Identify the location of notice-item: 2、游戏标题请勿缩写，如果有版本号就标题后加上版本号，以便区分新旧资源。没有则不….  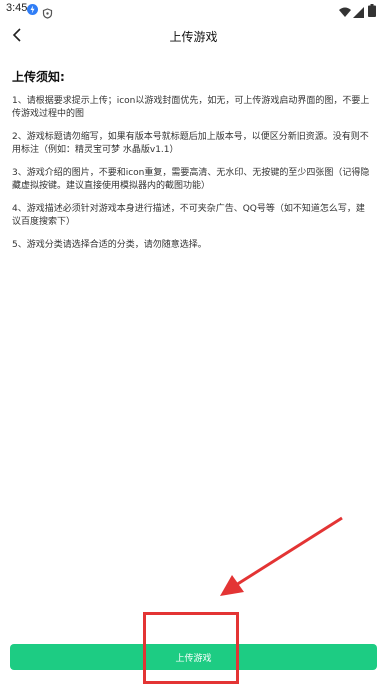
(190, 143).